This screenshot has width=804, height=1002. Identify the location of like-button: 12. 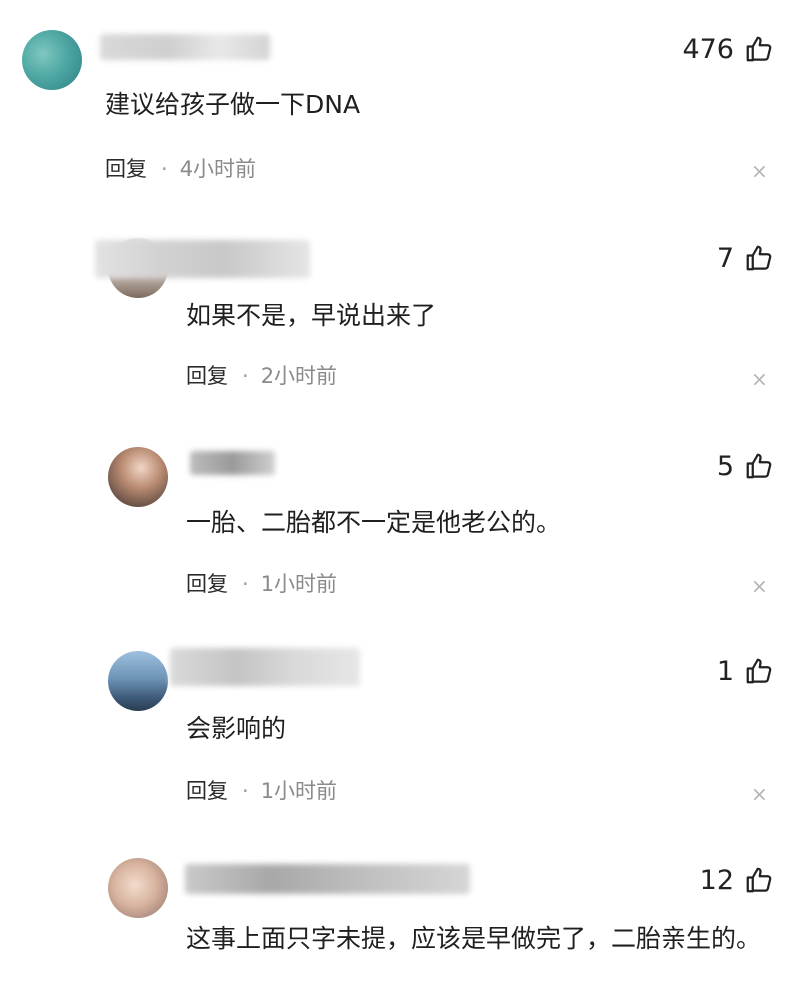
(737, 880).